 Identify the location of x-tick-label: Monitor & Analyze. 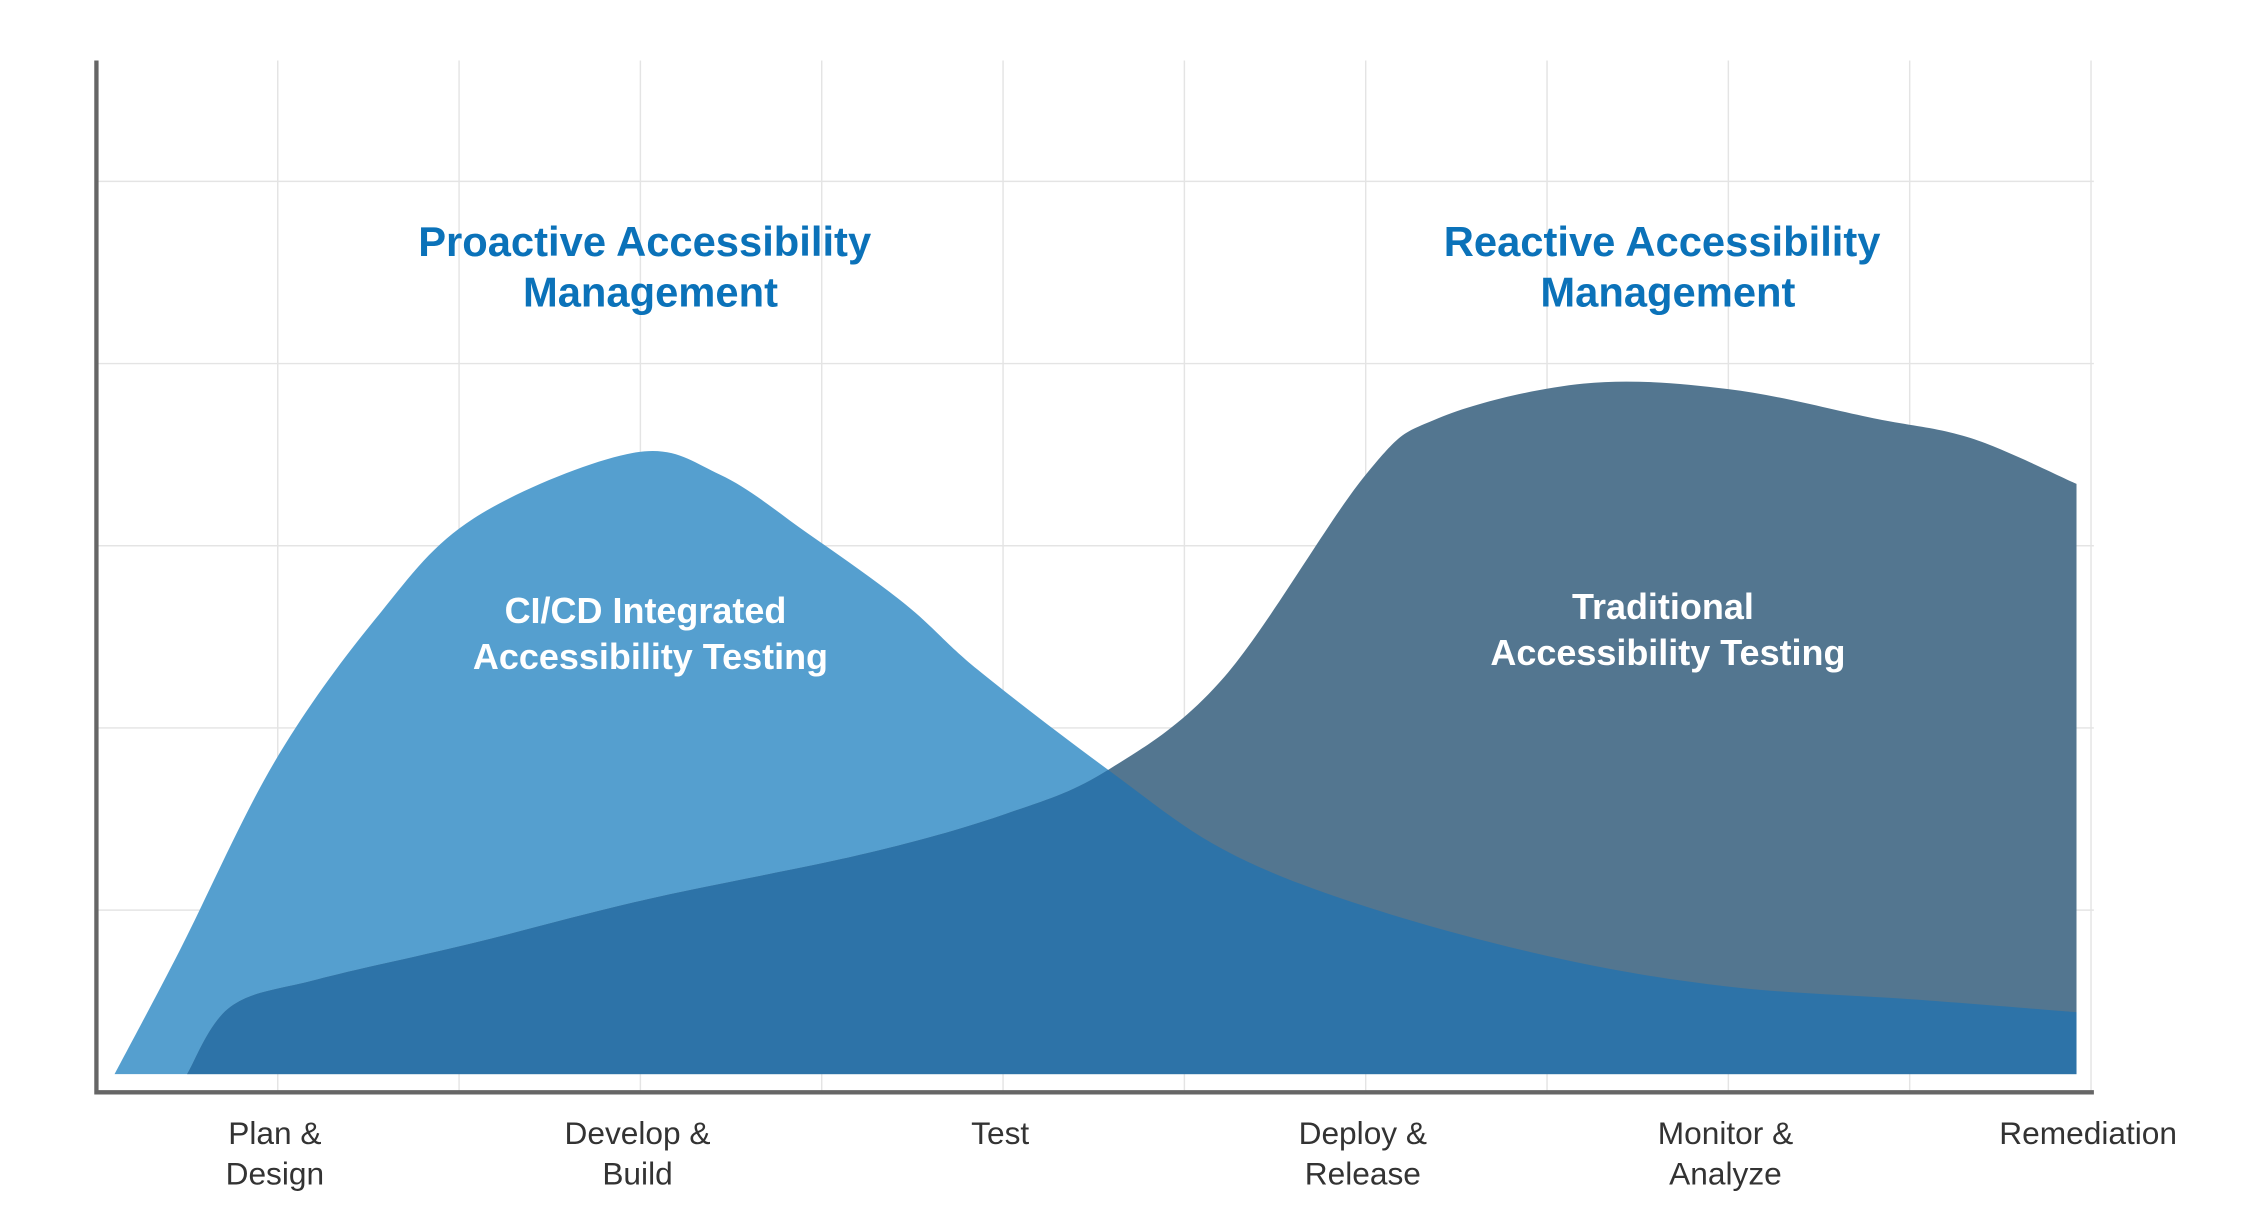
(1725, 1153).